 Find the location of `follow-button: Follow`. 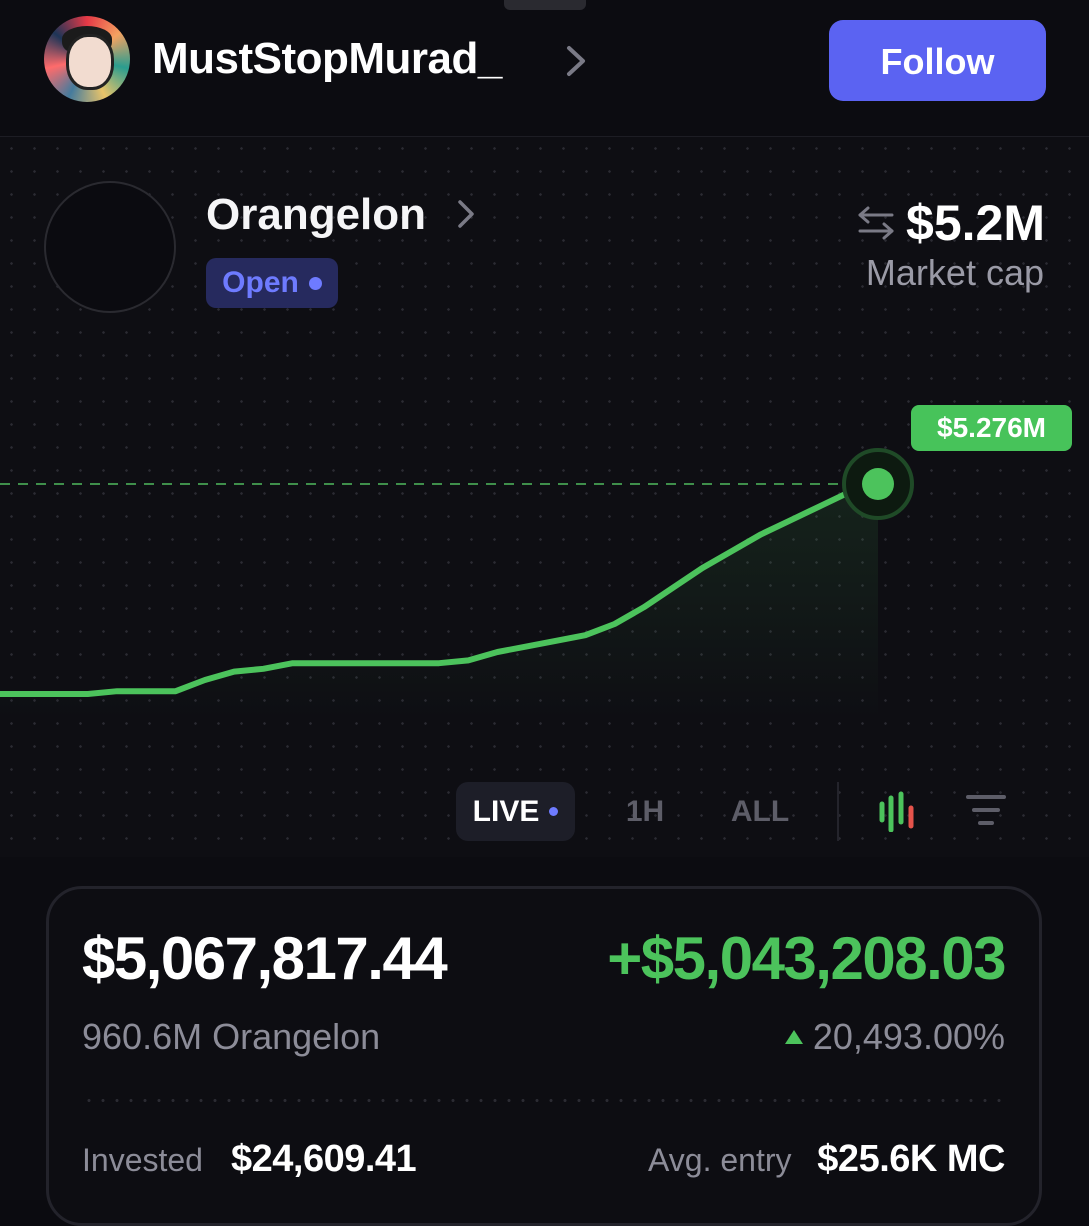

follow-button: Follow is located at coordinates (937, 60).